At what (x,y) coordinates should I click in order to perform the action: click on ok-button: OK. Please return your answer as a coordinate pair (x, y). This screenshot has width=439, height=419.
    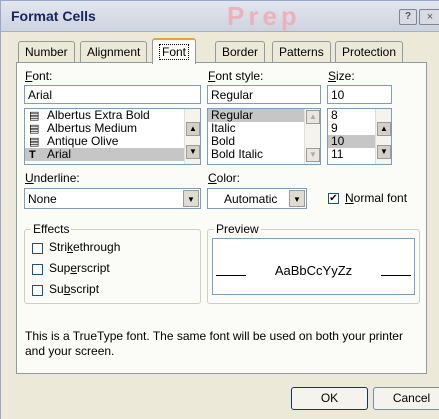
    Looking at the image, I should click on (329, 398).